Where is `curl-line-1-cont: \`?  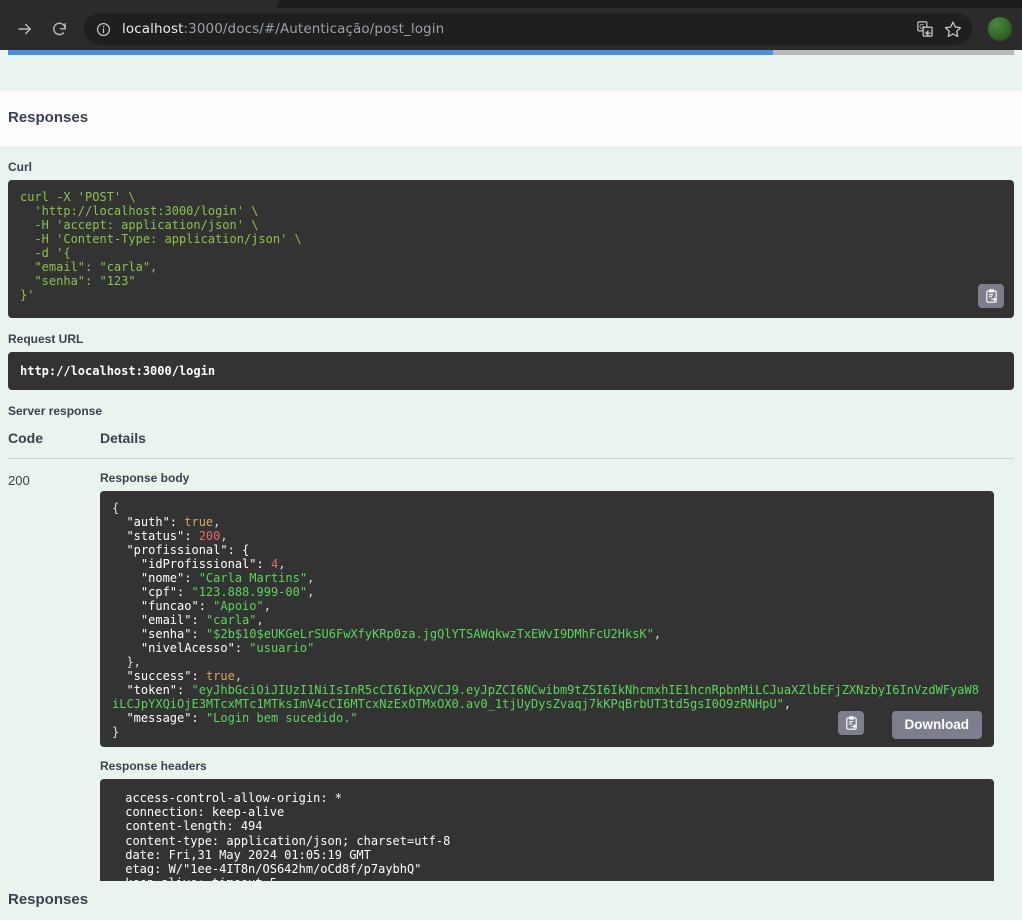
curl-line-1-cont: \ is located at coordinates (128, 197).